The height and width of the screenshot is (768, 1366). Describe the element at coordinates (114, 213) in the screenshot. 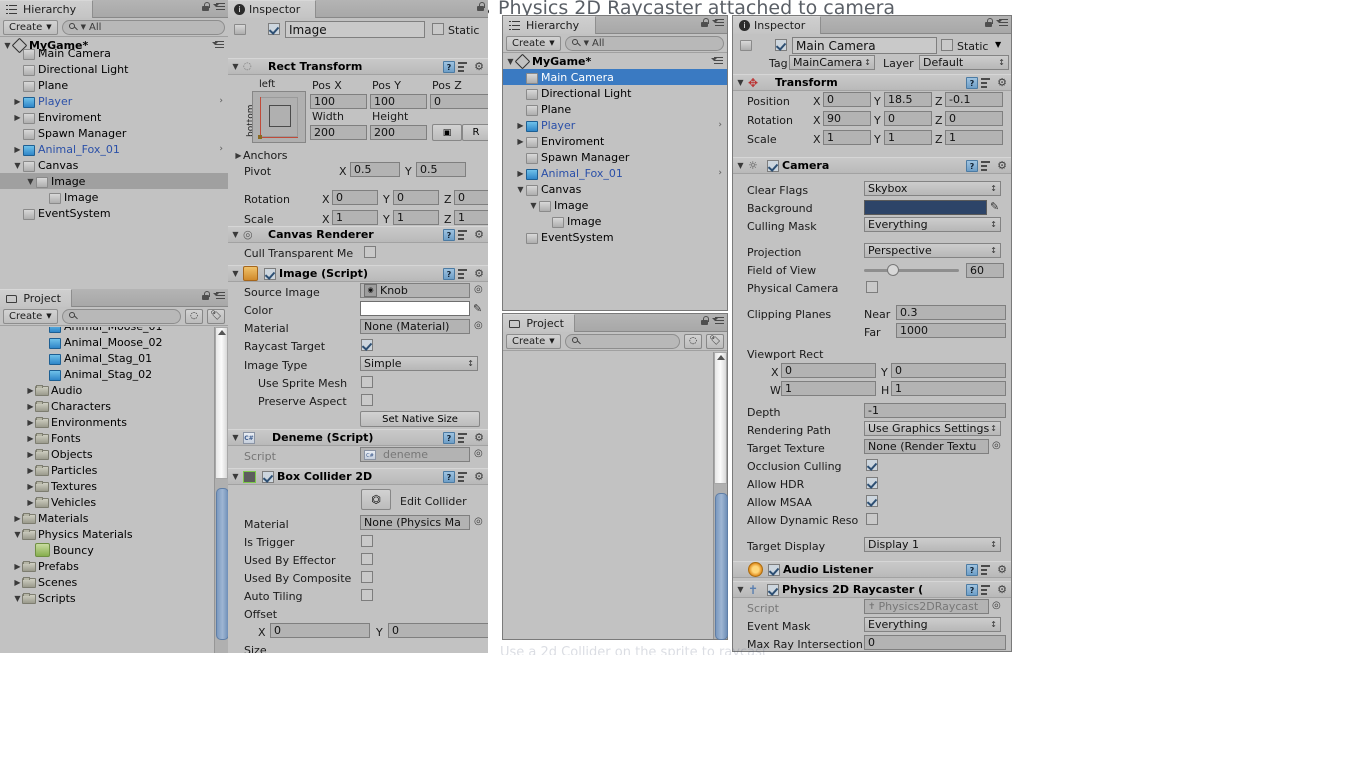

I see `tree-item: EventSystem` at that location.